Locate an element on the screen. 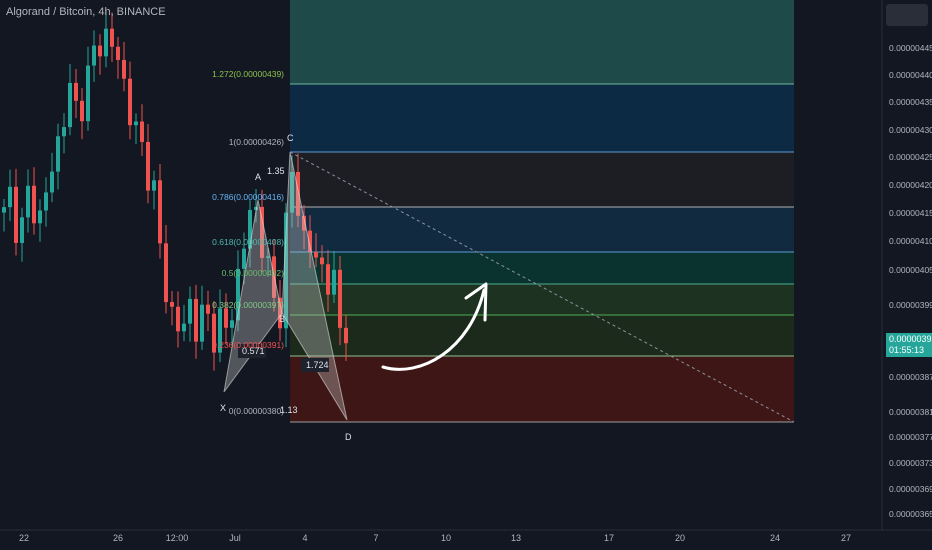  time-tick-label: Jul is located at coordinates (235, 538).